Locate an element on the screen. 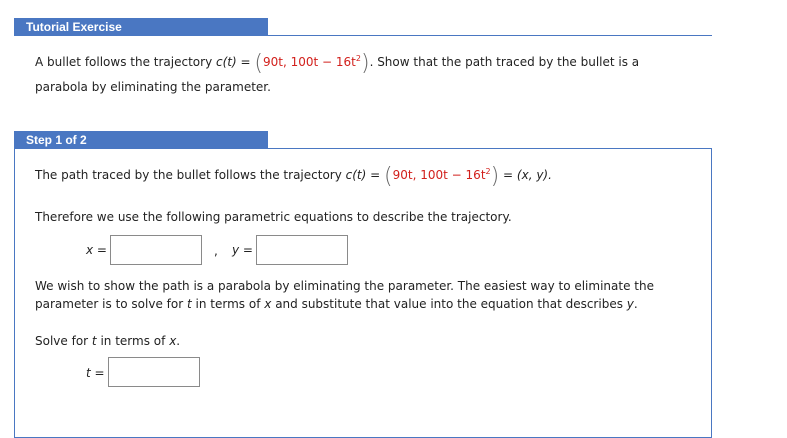 The width and height of the screenshot is (787, 438). close-paren: ) is located at coordinates (365, 63).